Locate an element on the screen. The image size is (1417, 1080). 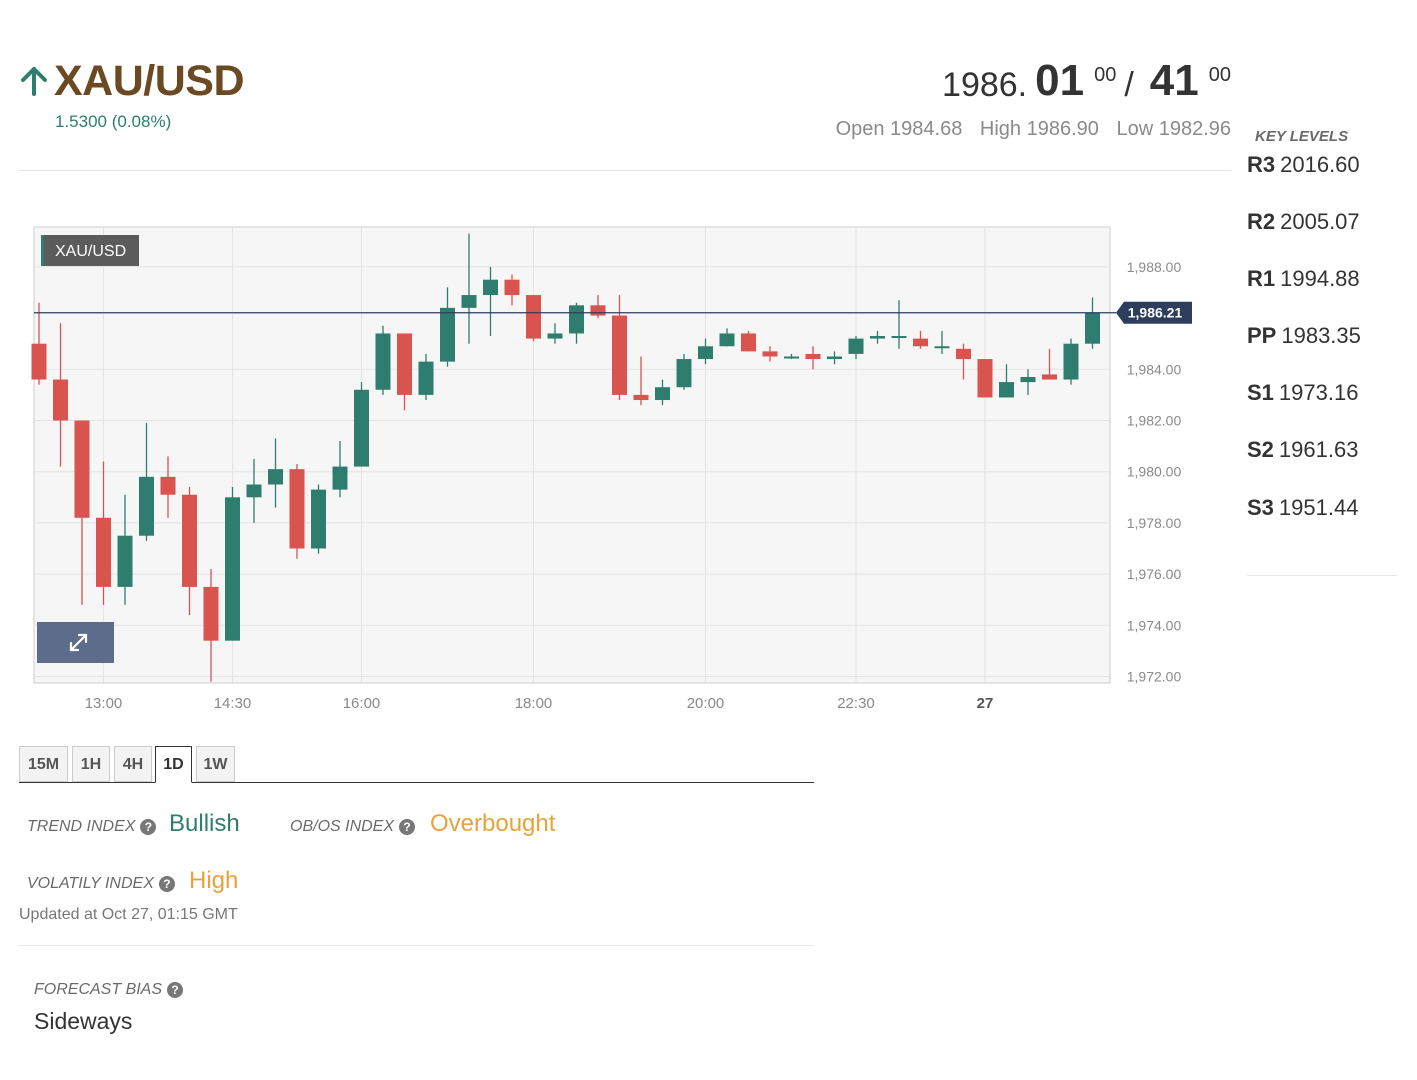
section-divider is located at coordinates (416, 945).